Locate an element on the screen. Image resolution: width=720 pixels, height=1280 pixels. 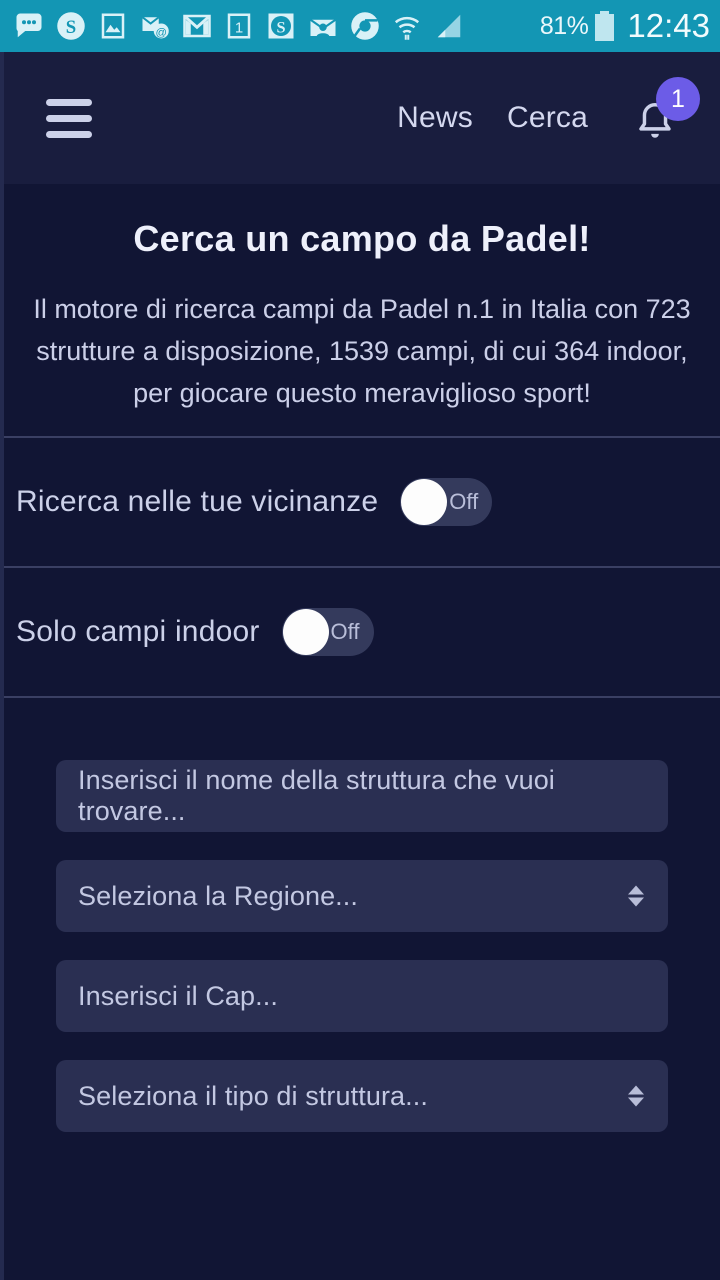
nav-link-cerca: Cerca is located at coordinates (547, 118).